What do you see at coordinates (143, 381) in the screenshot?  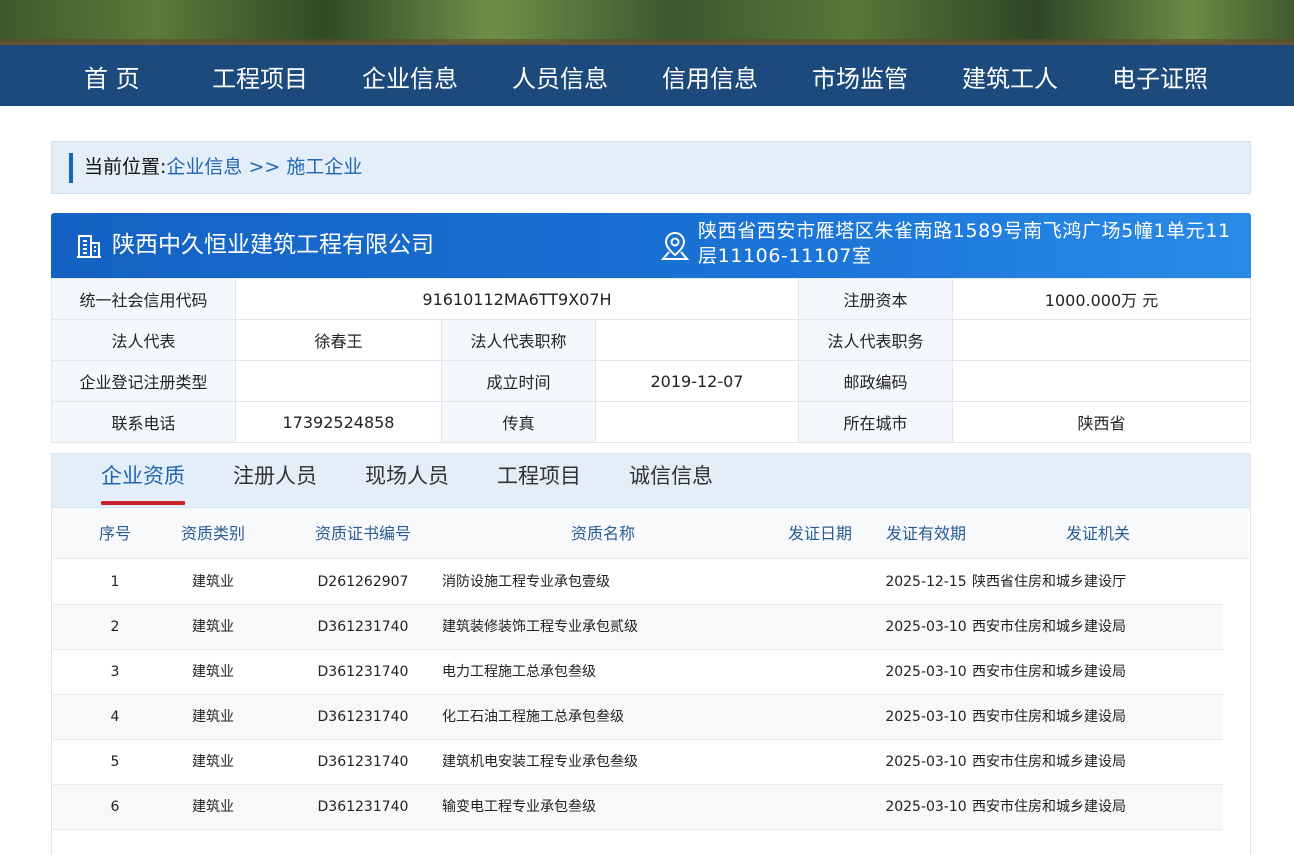 I see `reg-type-label: 企业登记注册类型` at bounding box center [143, 381].